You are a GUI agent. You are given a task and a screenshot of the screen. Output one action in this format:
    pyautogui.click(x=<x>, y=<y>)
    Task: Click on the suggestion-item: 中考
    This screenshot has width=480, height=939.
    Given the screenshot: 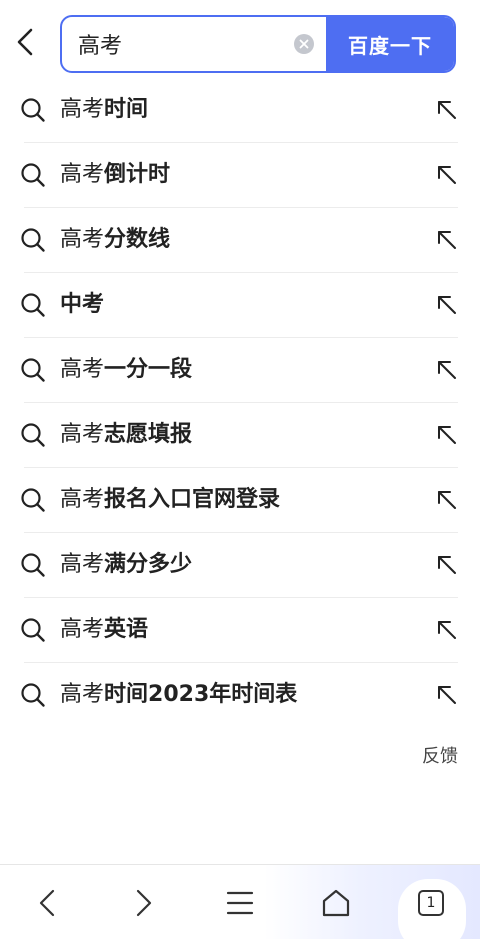 What is the action you would take?
    pyautogui.click(x=240, y=304)
    